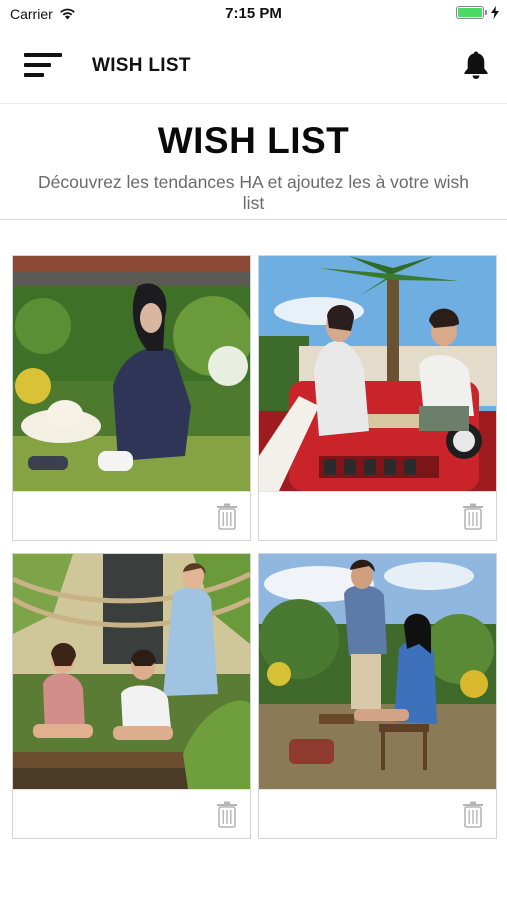 The height and width of the screenshot is (900, 507). What do you see at coordinates (476, 65) in the screenshot?
I see `bell-icon` at bounding box center [476, 65].